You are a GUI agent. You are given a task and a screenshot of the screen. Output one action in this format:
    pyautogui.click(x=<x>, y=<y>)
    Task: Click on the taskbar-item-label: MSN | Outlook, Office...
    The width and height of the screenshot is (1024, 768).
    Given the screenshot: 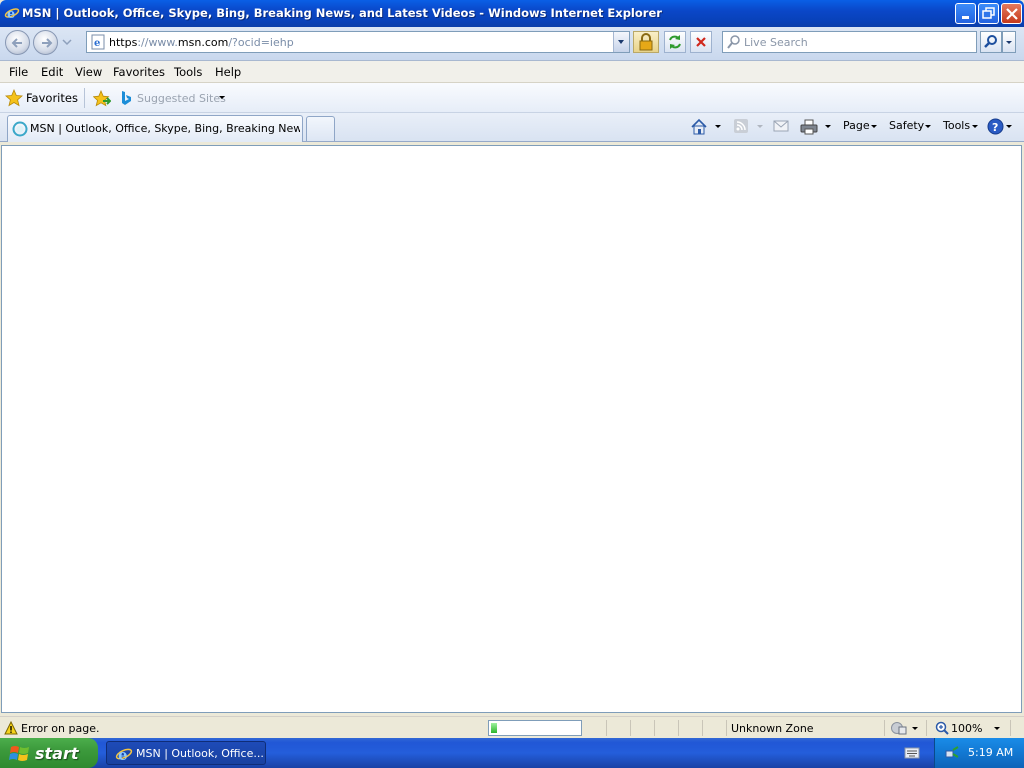 What is the action you would take?
    pyautogui.click(x=200, y=753)
    